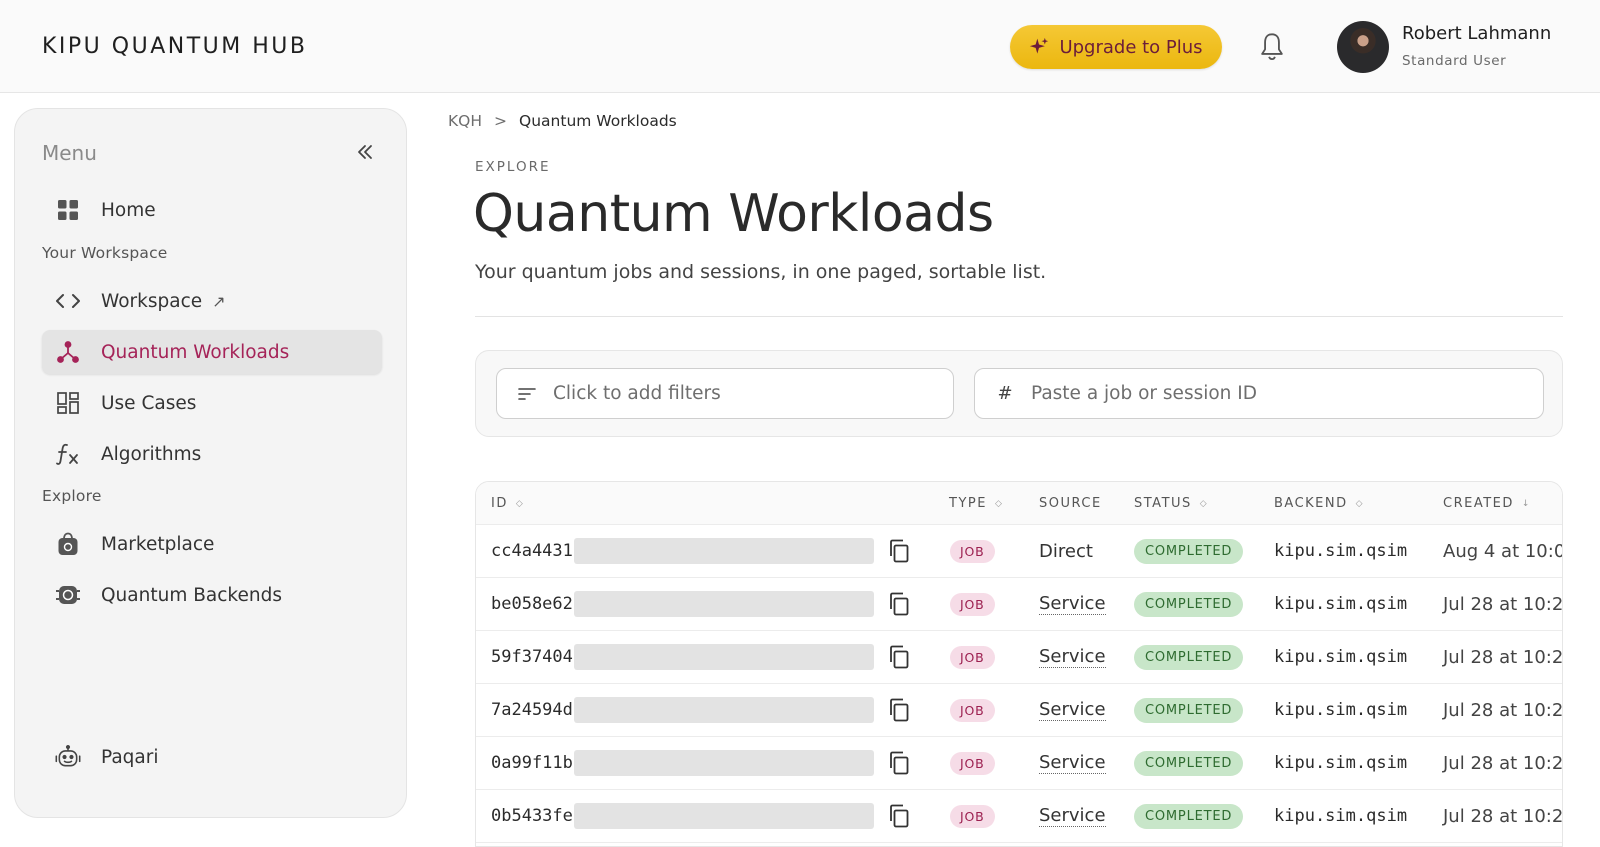 This screenshot has height=847, width=1600. I want to click on bell-icon, so click(1272, 47).